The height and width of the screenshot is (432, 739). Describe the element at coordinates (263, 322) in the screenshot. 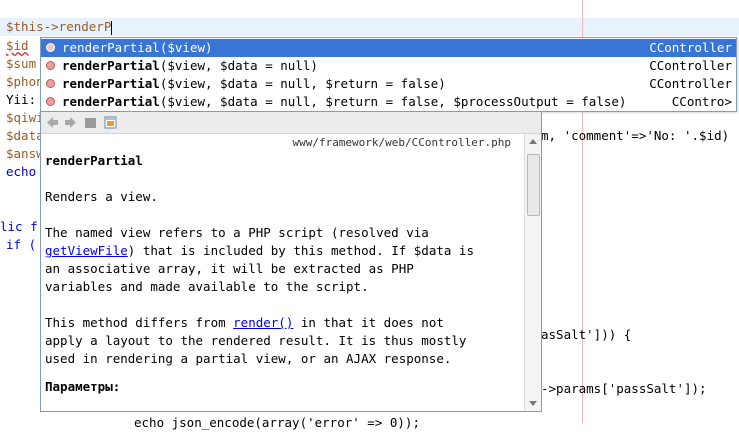

I see `render-link: render()` at that location.